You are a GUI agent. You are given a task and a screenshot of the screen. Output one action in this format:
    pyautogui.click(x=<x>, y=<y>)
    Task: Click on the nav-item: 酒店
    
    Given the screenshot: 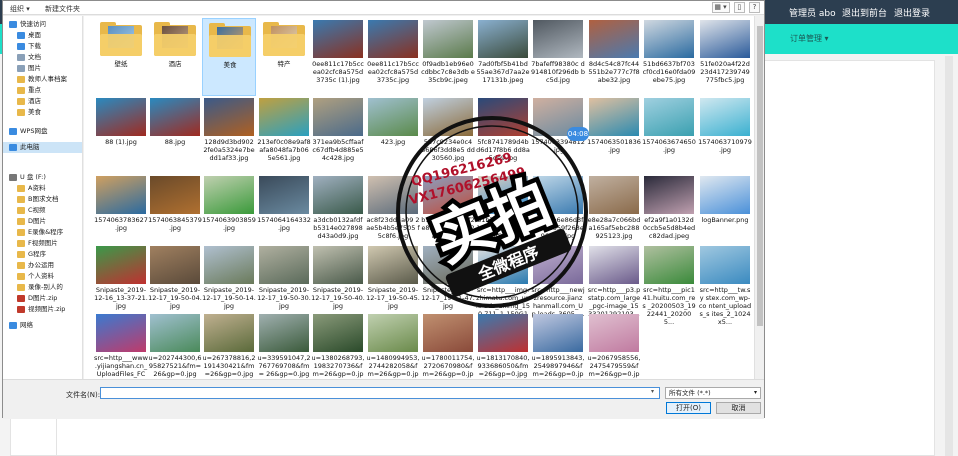 What is the action you would take?
    pyautogui.click(x=29, y=101)
    